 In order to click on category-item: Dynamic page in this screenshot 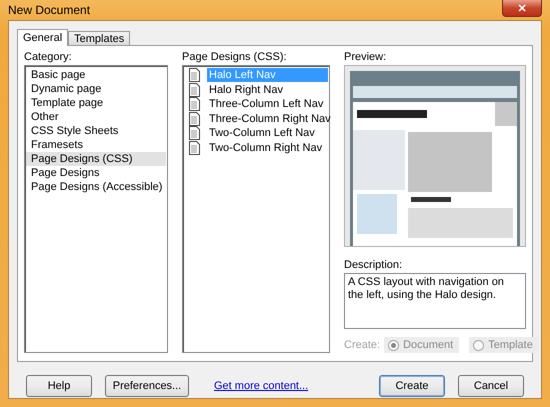, I will do `click(96, 89)`.